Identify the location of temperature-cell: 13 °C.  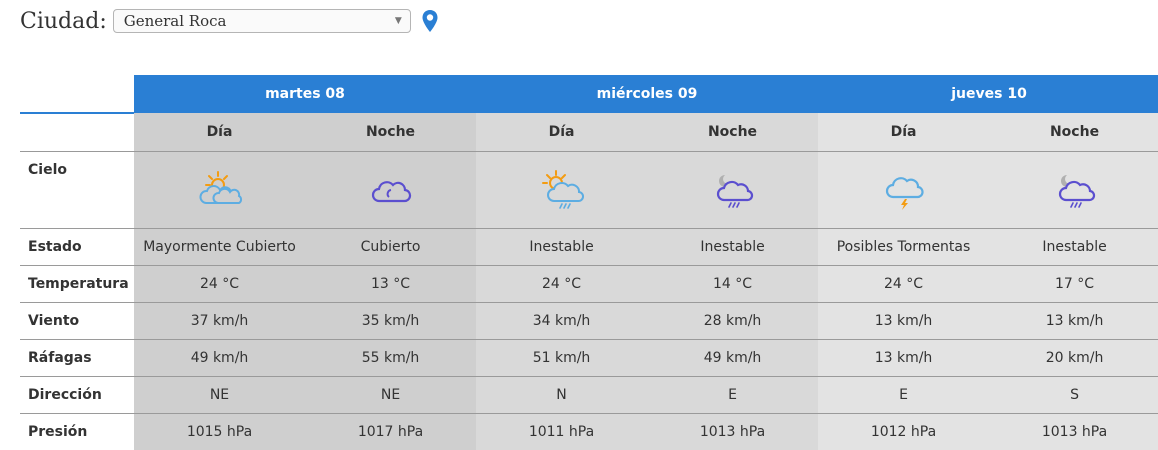
(390, 284).